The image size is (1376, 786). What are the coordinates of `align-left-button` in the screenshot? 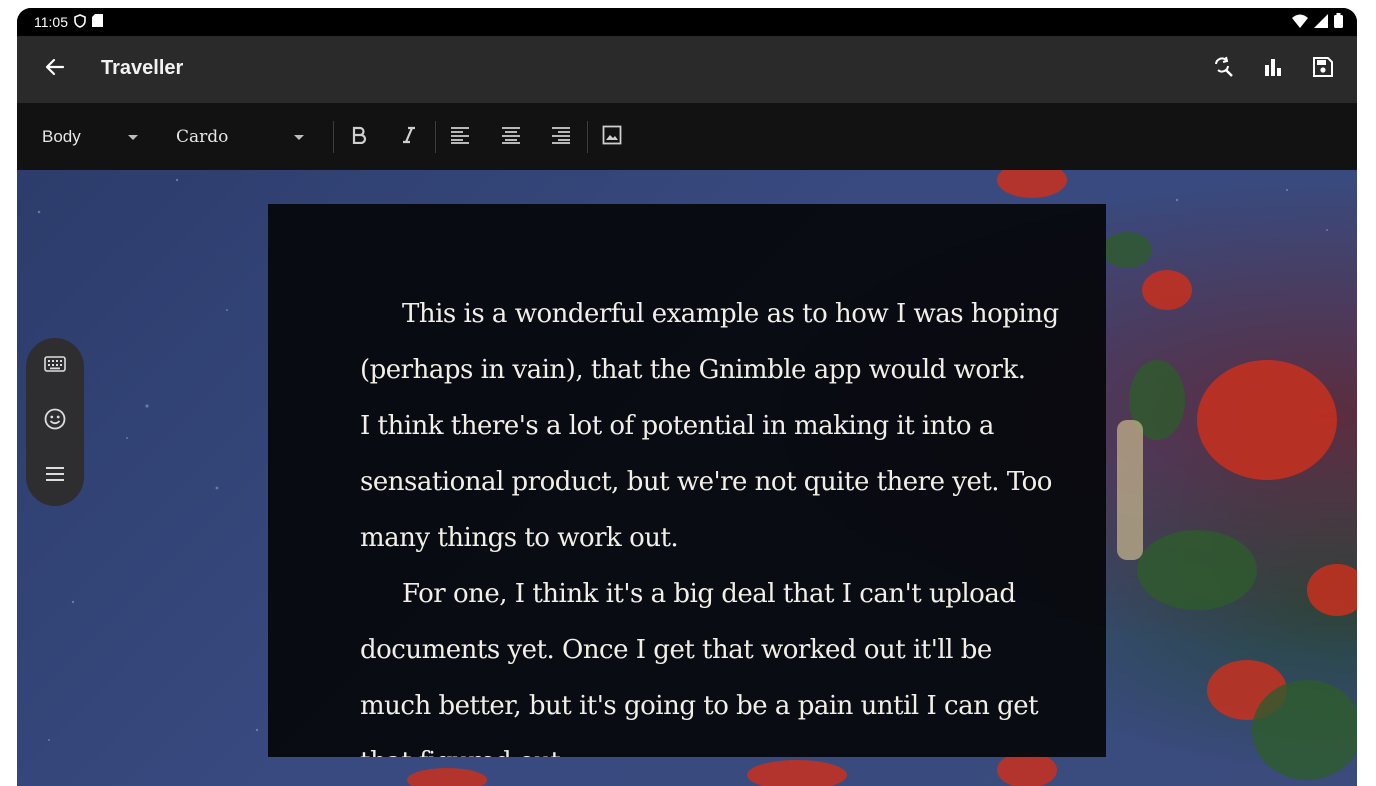 It's located at (460, 137).